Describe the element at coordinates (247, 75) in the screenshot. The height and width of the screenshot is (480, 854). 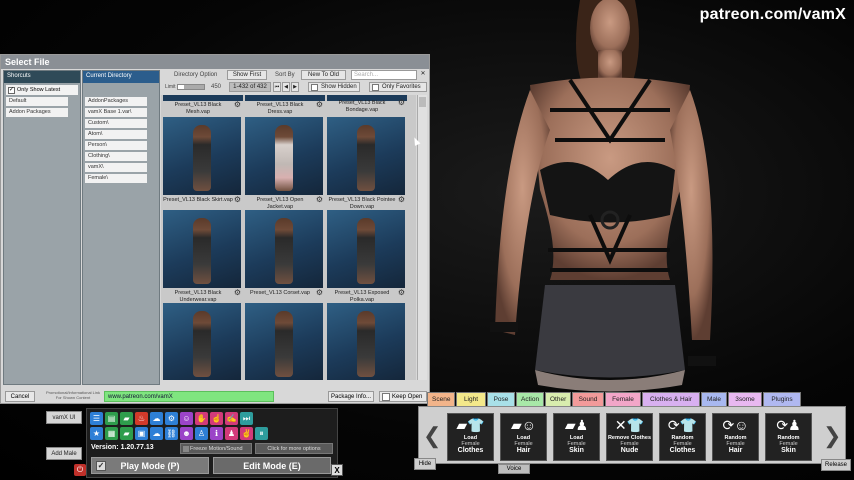
I see `show-first-button: Show First` at that location.